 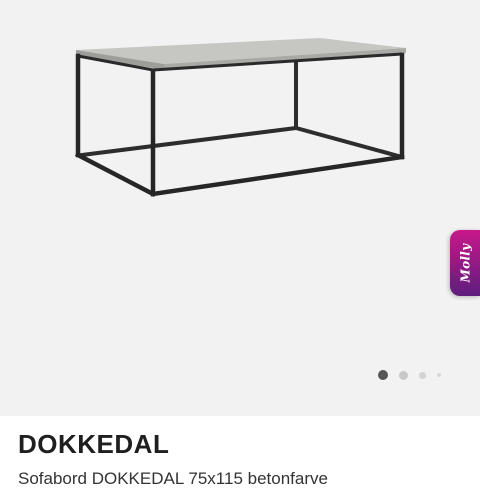 I want to click on carousel-pagination, so click(x=409, y=375).